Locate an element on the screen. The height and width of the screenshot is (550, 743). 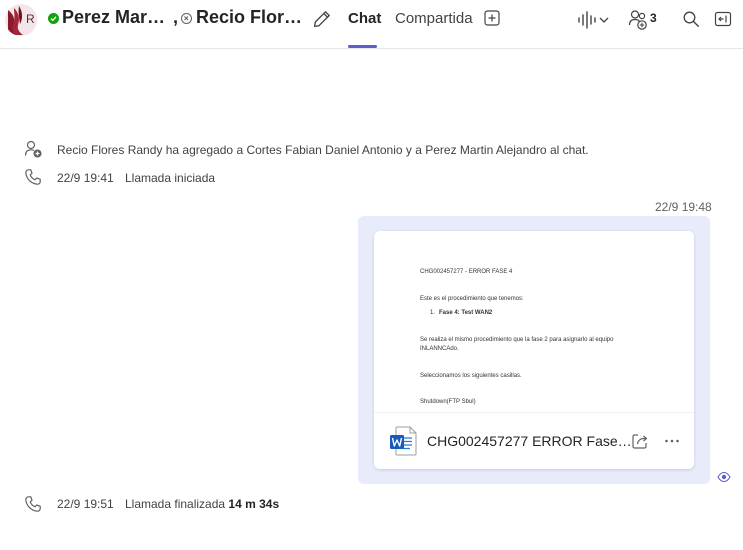
seen-eye-icon is located at coordinates (724, 477).